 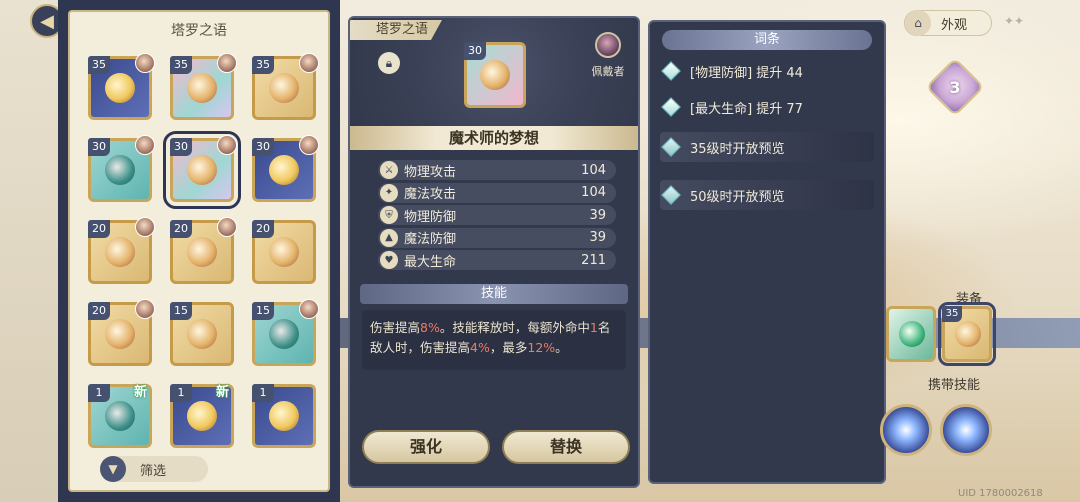 I want to click on stat-name: 物理攻击, so click(x=430, y=172).